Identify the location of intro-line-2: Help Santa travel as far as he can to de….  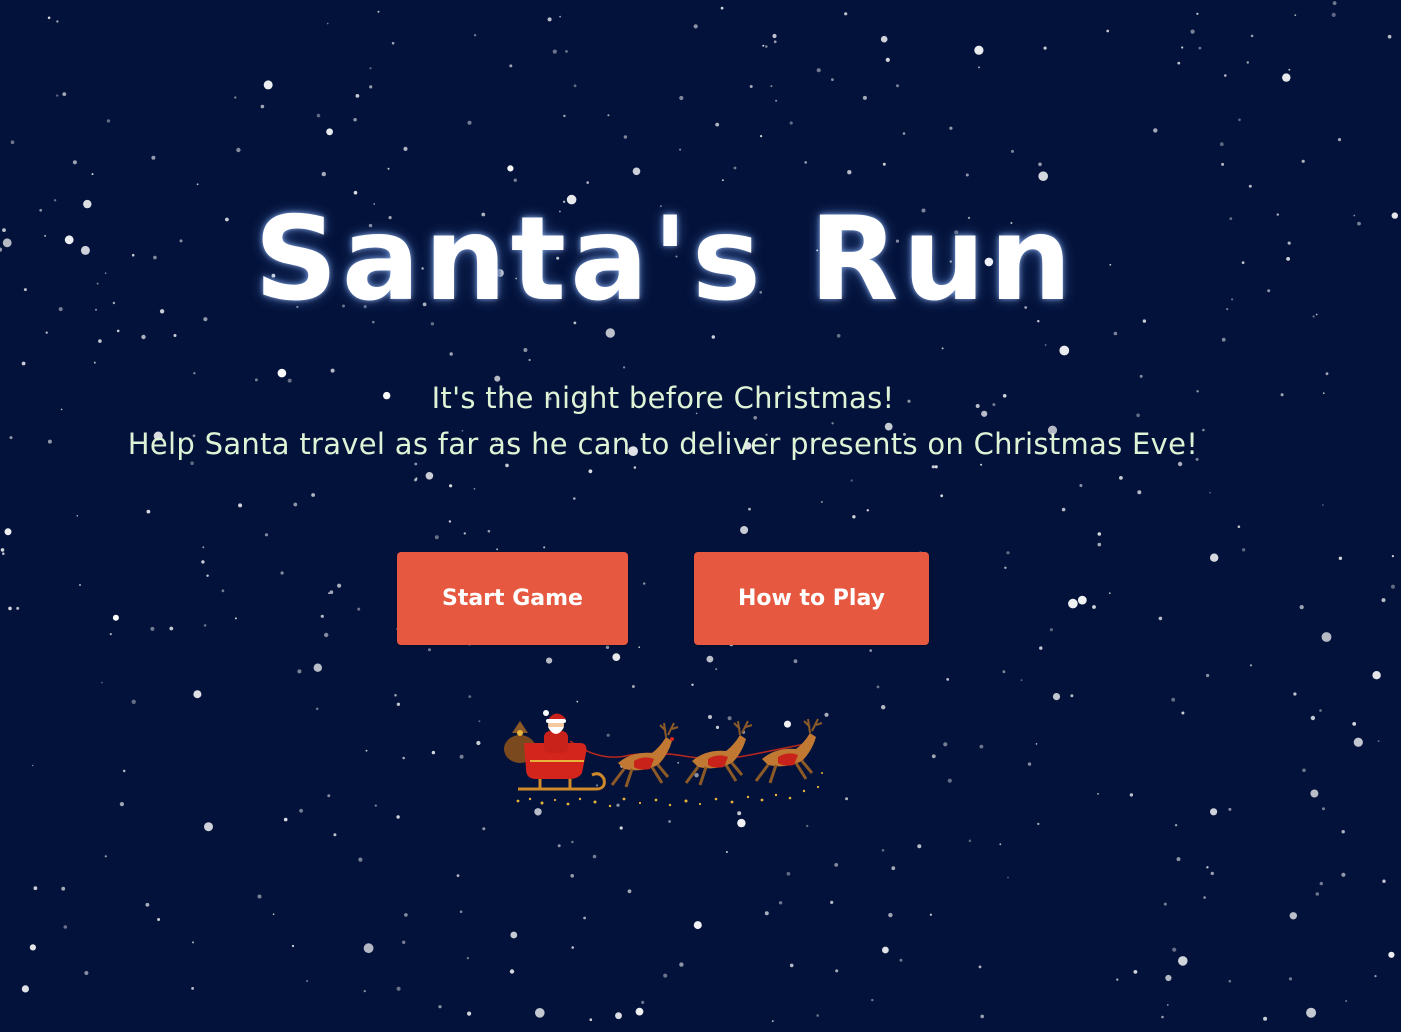
(663, 444).